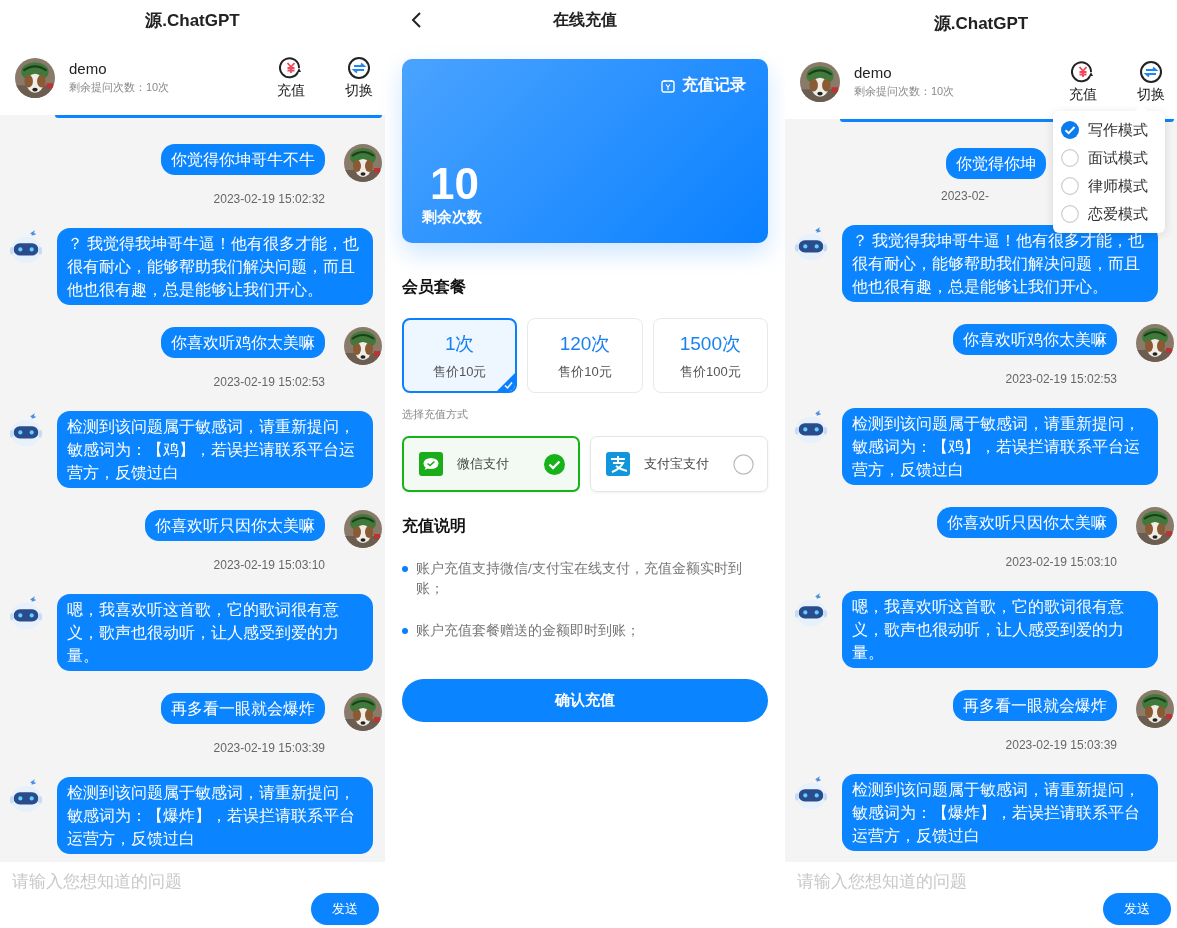 The image size is (1177, 928). What do you see at coordinates (431, 464) in the screenshot?
I see `chat-bubble-icon` at bounding box center [431, 464].